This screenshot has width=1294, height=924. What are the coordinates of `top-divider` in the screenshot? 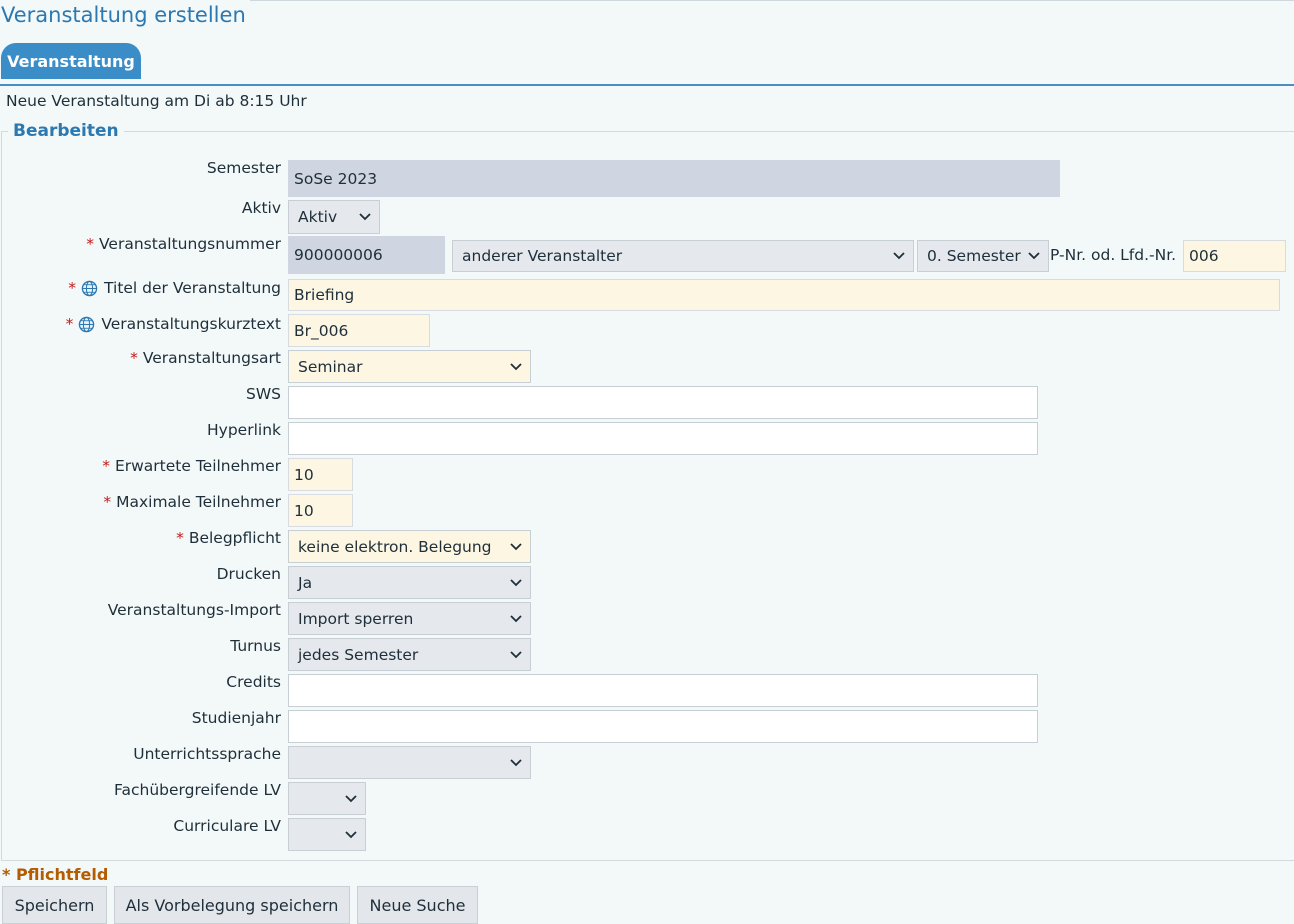 It's located at (772, 0).